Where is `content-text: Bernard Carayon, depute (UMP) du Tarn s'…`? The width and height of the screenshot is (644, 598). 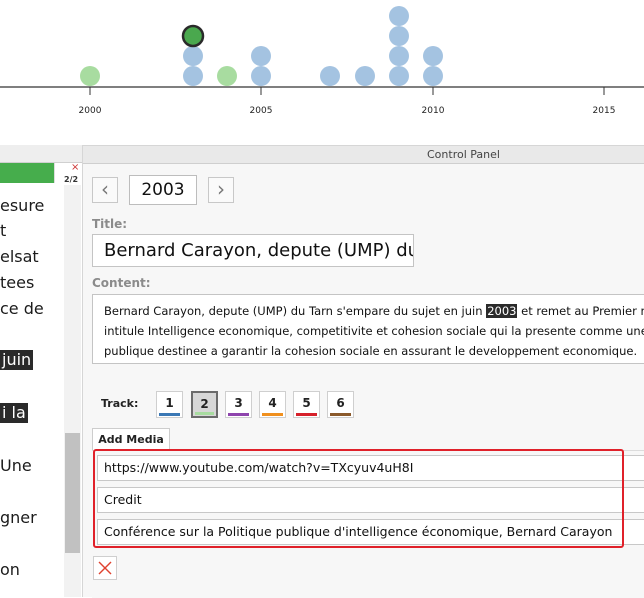
content-text: Bernard Carayon, depute (UMP) du Tarn s'… is located at coordinates (295, 311).